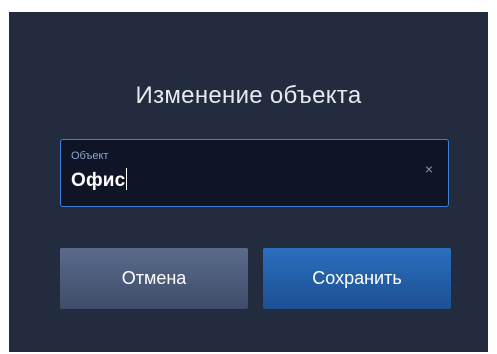 This screenshot has height=354, width=497. What do you see at coordinates (127, 179) in the screenshot?
I see `text-caret` at bounding box center [127, 179].